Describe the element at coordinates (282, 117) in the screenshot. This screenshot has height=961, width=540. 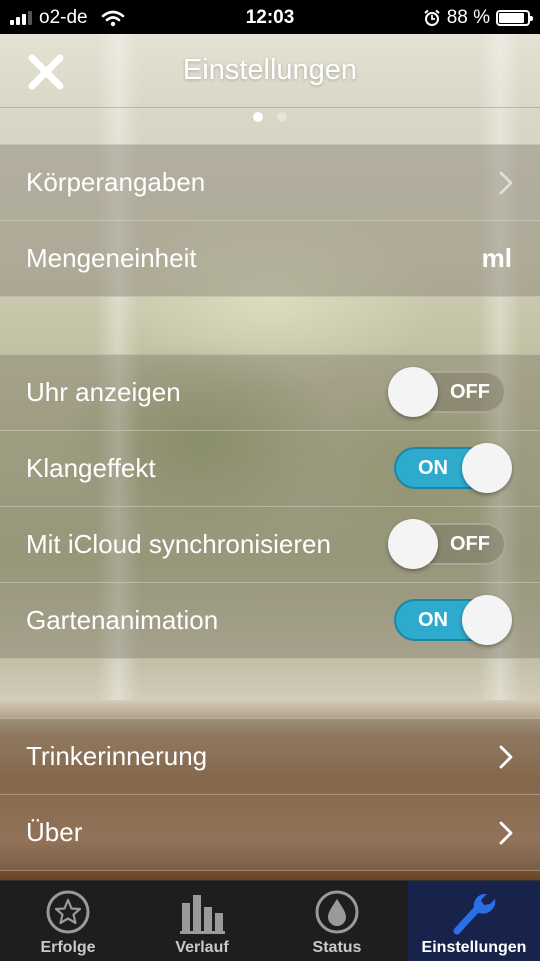
I see `page-dot` at that location.